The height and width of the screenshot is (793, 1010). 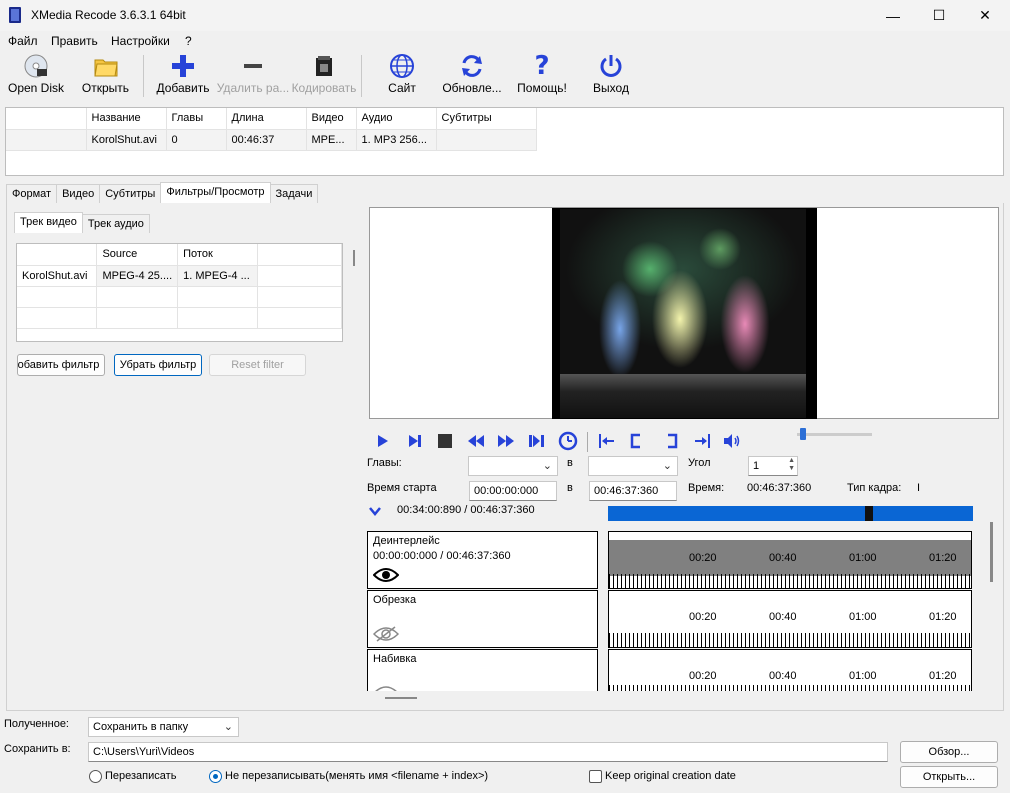 What do you see at coordinates (108, 15) in the screenshot?
I see `window-title: XMedia Recode 3.6.3.1 64bit` at bounding box center [108, 15].